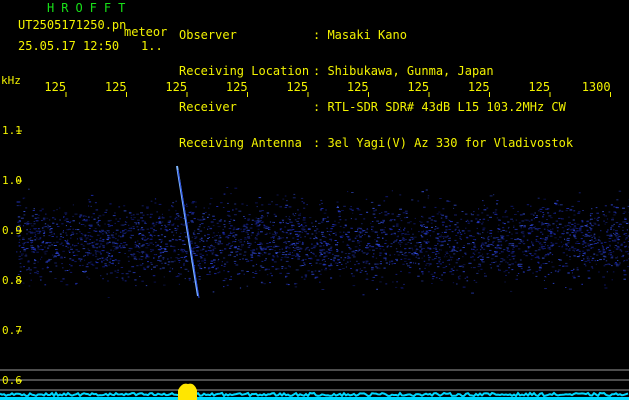  I want to click on x-tick-label: 1300, so click(596, 87).